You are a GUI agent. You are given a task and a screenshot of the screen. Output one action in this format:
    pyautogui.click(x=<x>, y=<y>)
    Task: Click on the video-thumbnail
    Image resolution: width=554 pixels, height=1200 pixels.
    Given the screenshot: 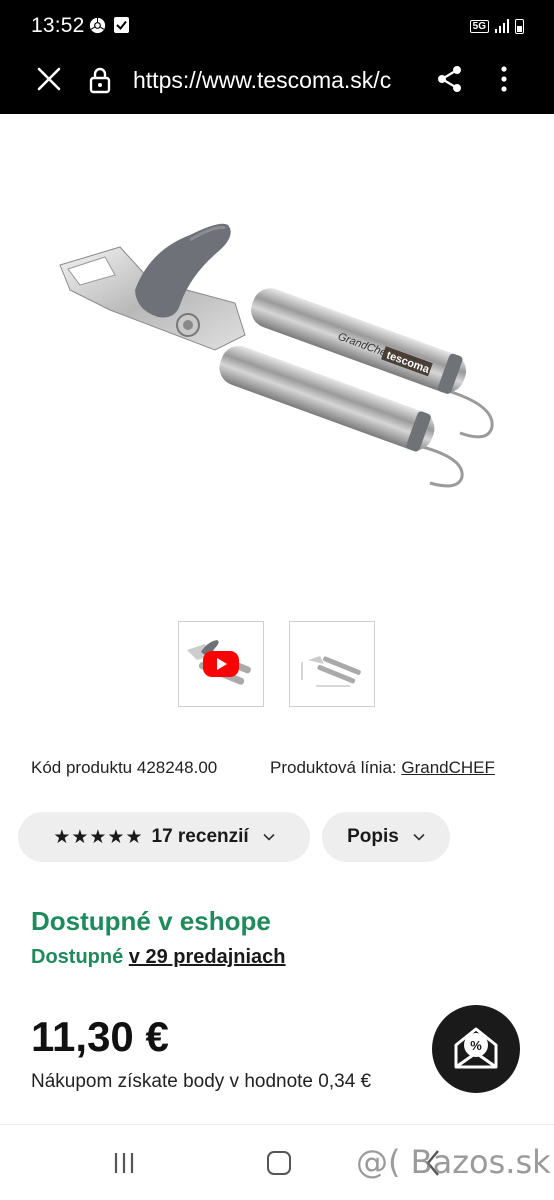 What is the action you would take?
    pyautogui.click(x=221, y=664)
    